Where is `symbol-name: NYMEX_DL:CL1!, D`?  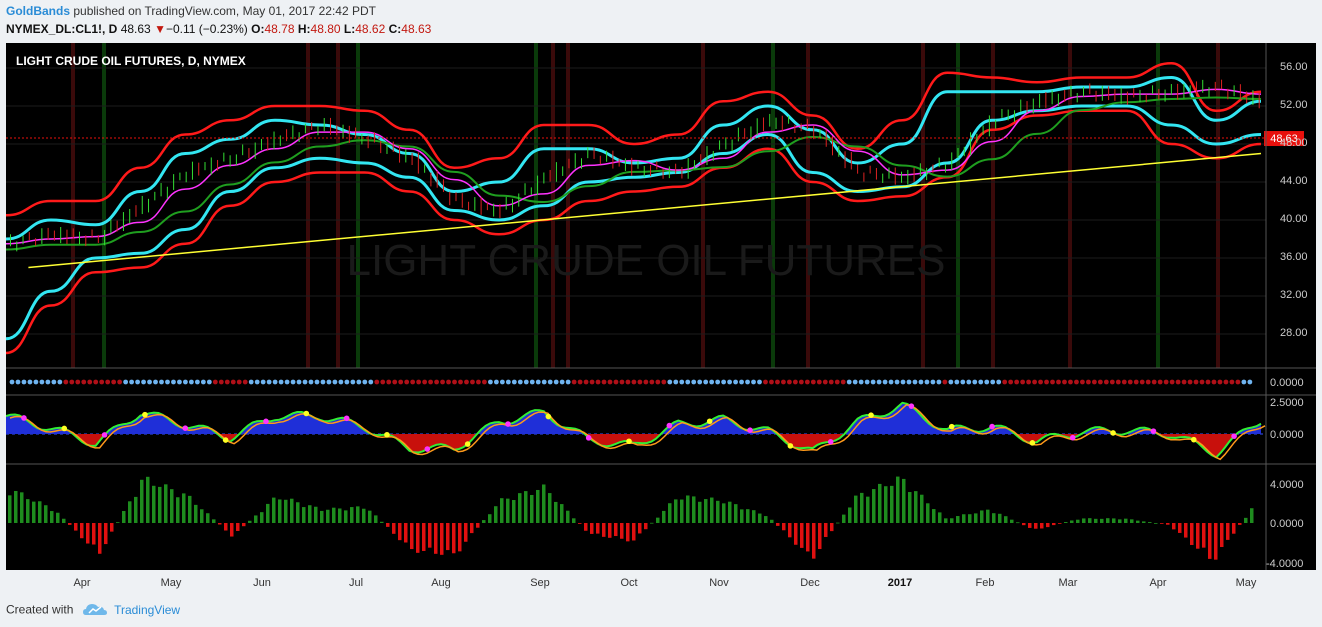 symbol-name: NYMEX_DL:CL1!, D is located at coordinates (61, 29).